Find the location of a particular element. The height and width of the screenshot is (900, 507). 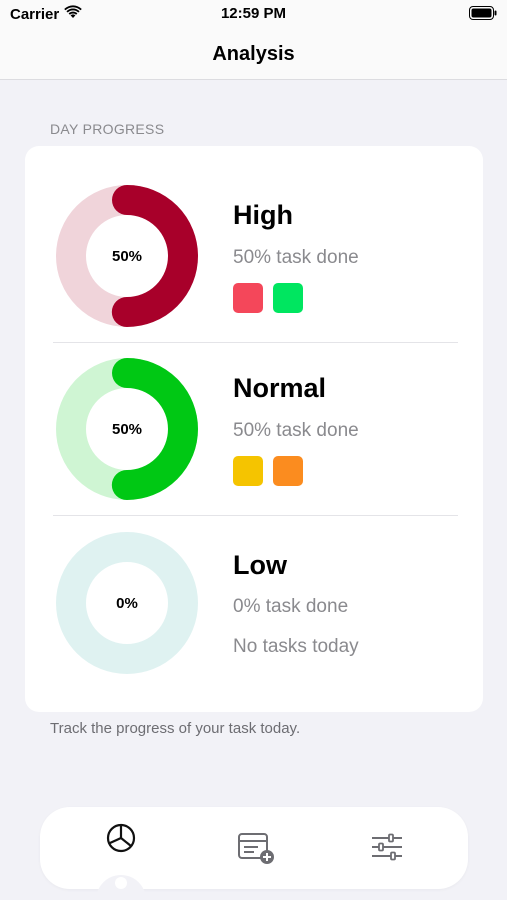

tab-tasks is located at coordinates (256, 850).